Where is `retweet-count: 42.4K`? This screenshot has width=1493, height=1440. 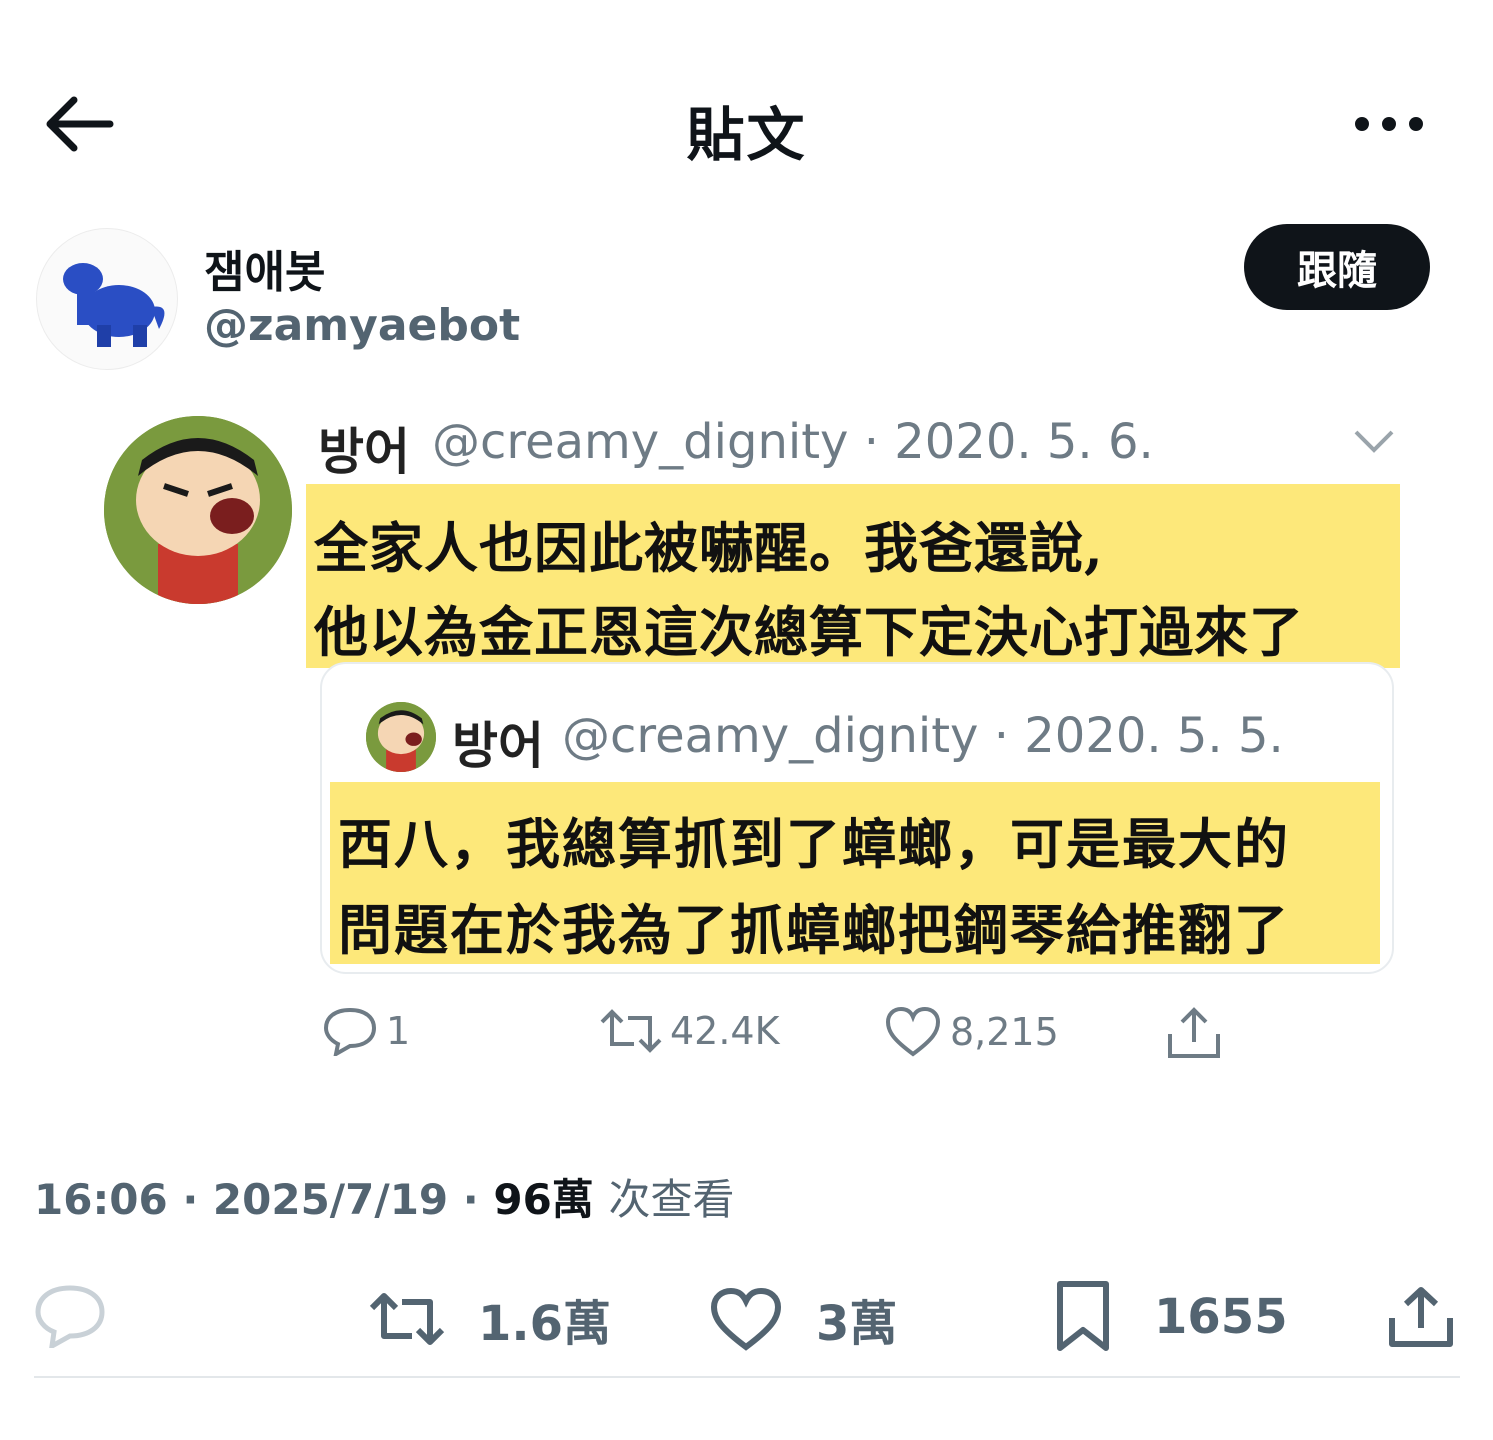
retweet-count: 42.4K is located at coordinates (725, 1031).